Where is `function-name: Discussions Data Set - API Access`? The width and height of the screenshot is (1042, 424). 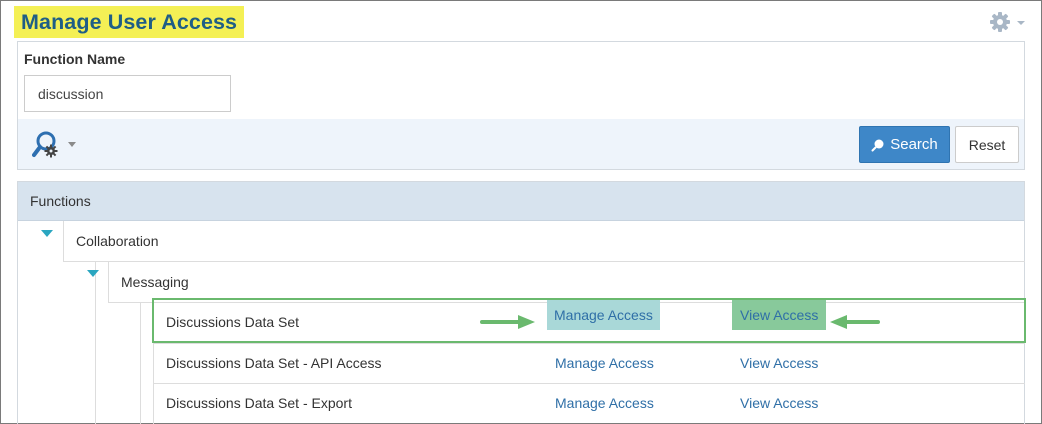 function-name: Discussions Data Set - API Access is located at coordinates (274, 363).